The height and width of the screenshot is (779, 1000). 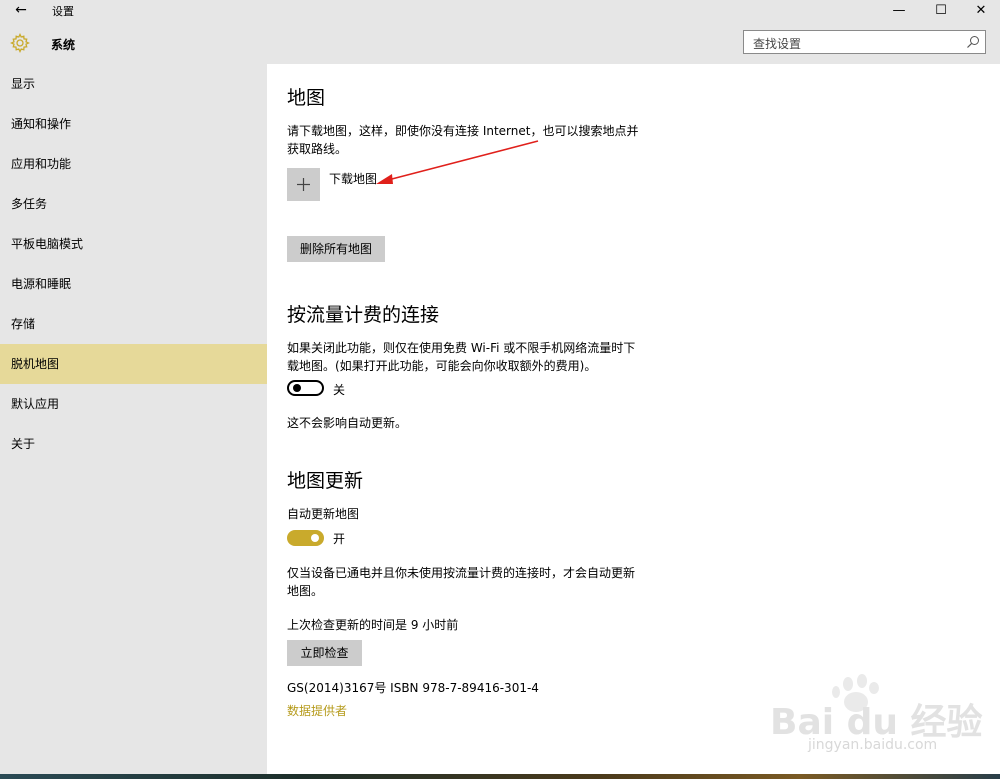 What do you see at coordinates (305, 538) in the screenshot?
I see `auto-update-toggle` at bounding box center [305, 538].